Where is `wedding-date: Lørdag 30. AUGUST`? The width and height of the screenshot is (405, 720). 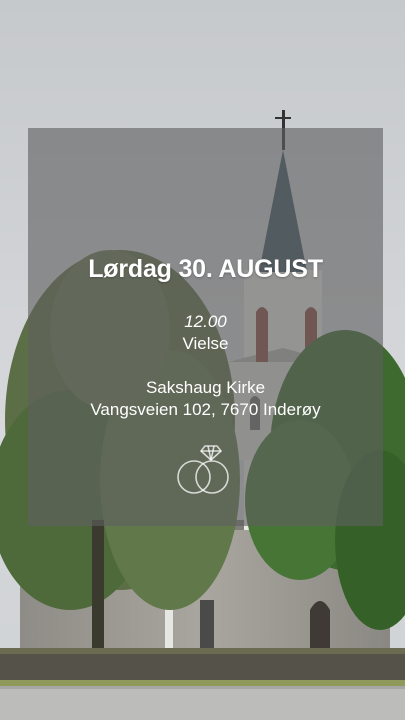
wedding-date: Lørdag 30. AUGUST is located at coordinates (205, 269).